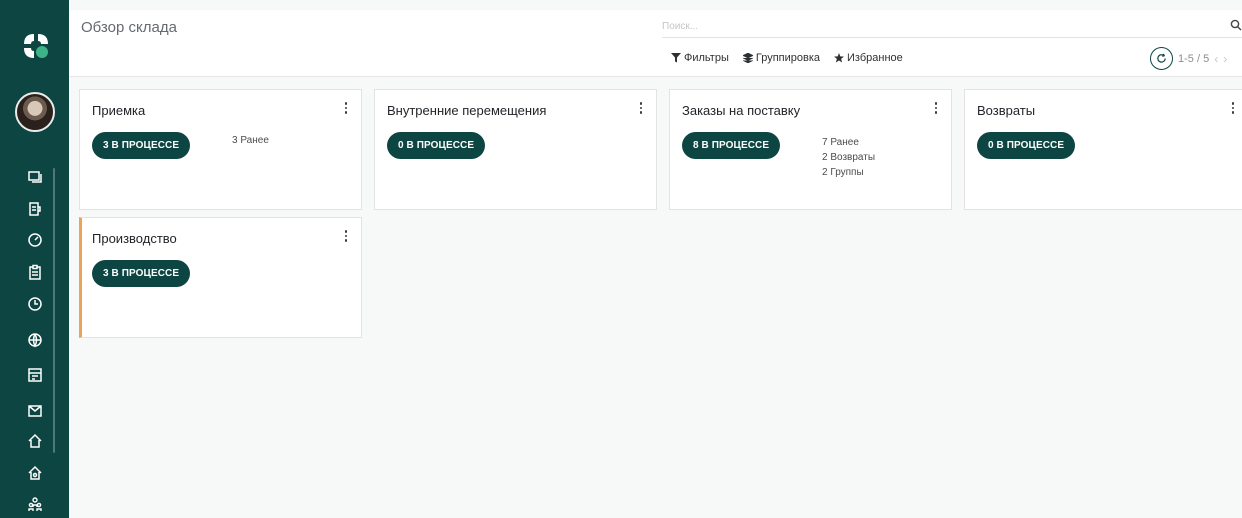  What do you see at coordinates (35, 209) in the screenshot?
I see `invoice-icon` at bounding box center [35, 209].